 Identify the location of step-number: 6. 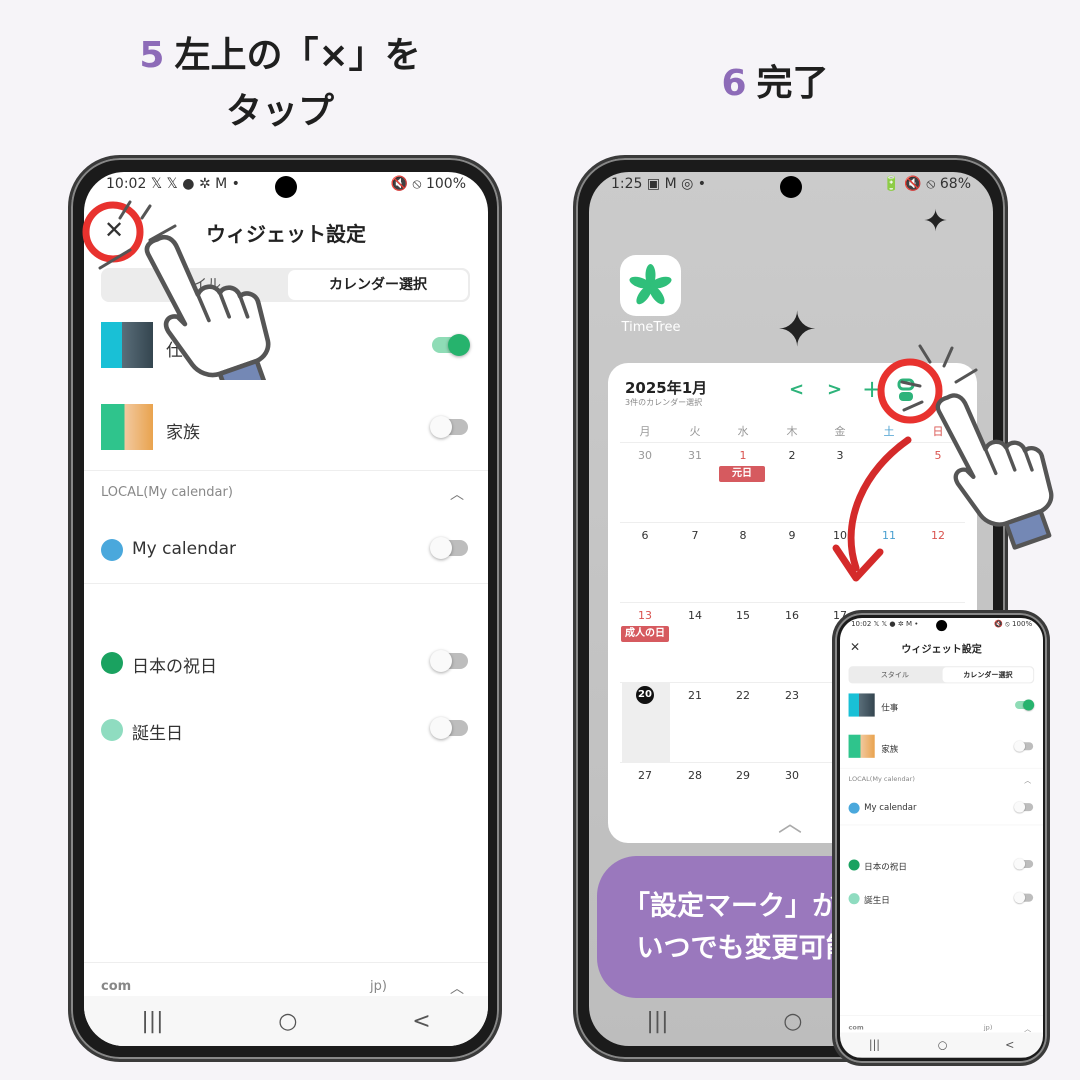
(734, 83).